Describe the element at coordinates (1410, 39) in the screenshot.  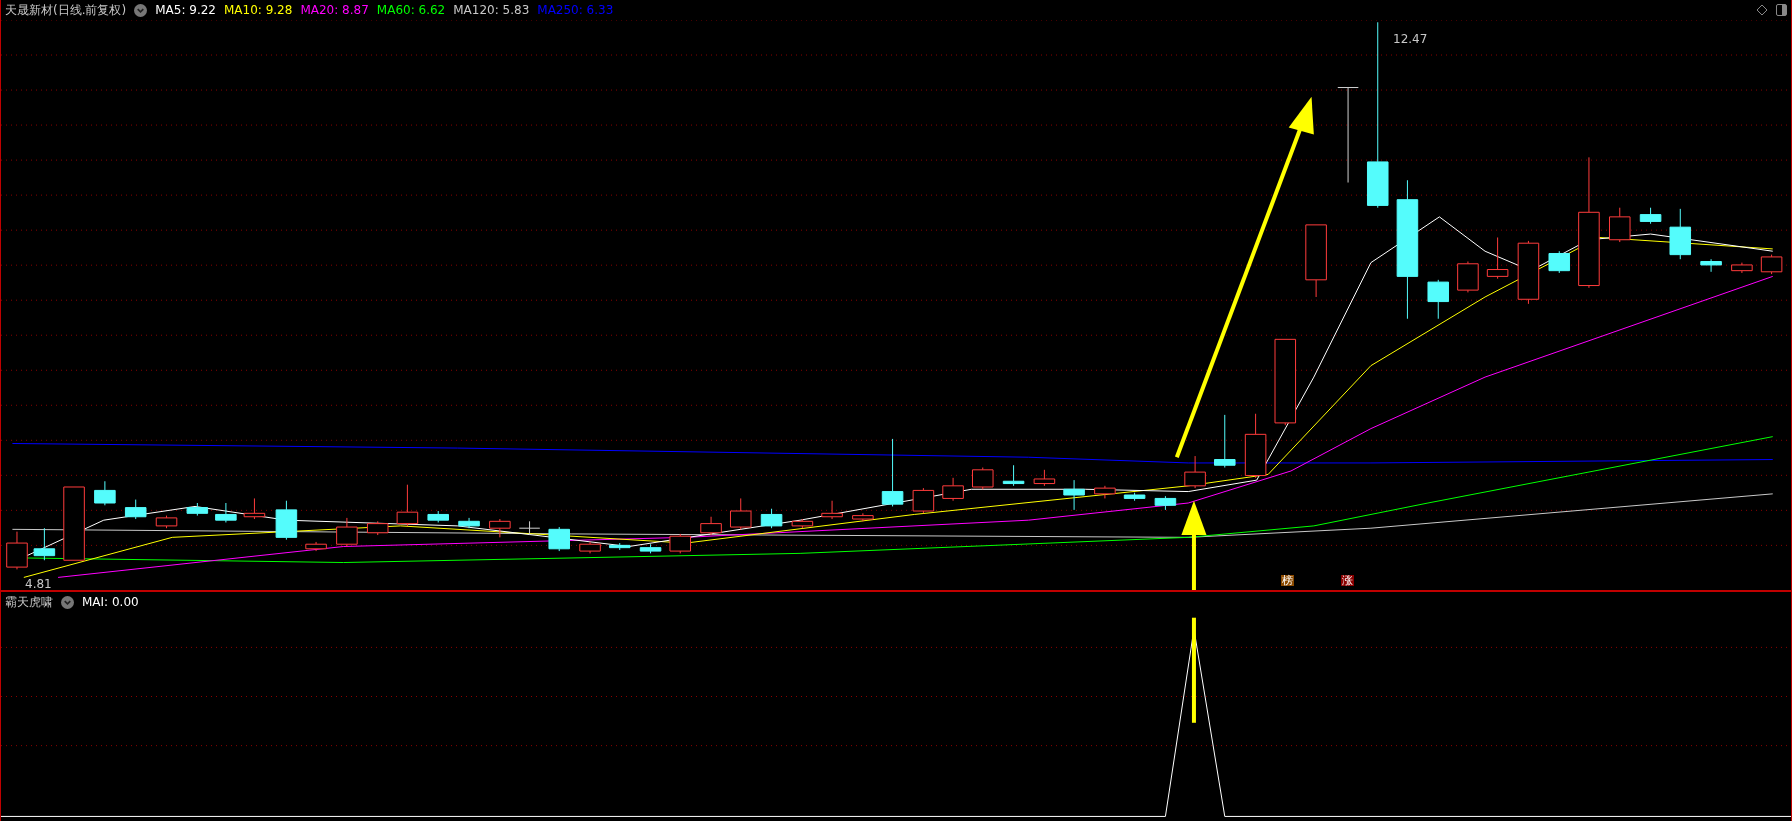
I see `high-price-label: 12.47` at that location.